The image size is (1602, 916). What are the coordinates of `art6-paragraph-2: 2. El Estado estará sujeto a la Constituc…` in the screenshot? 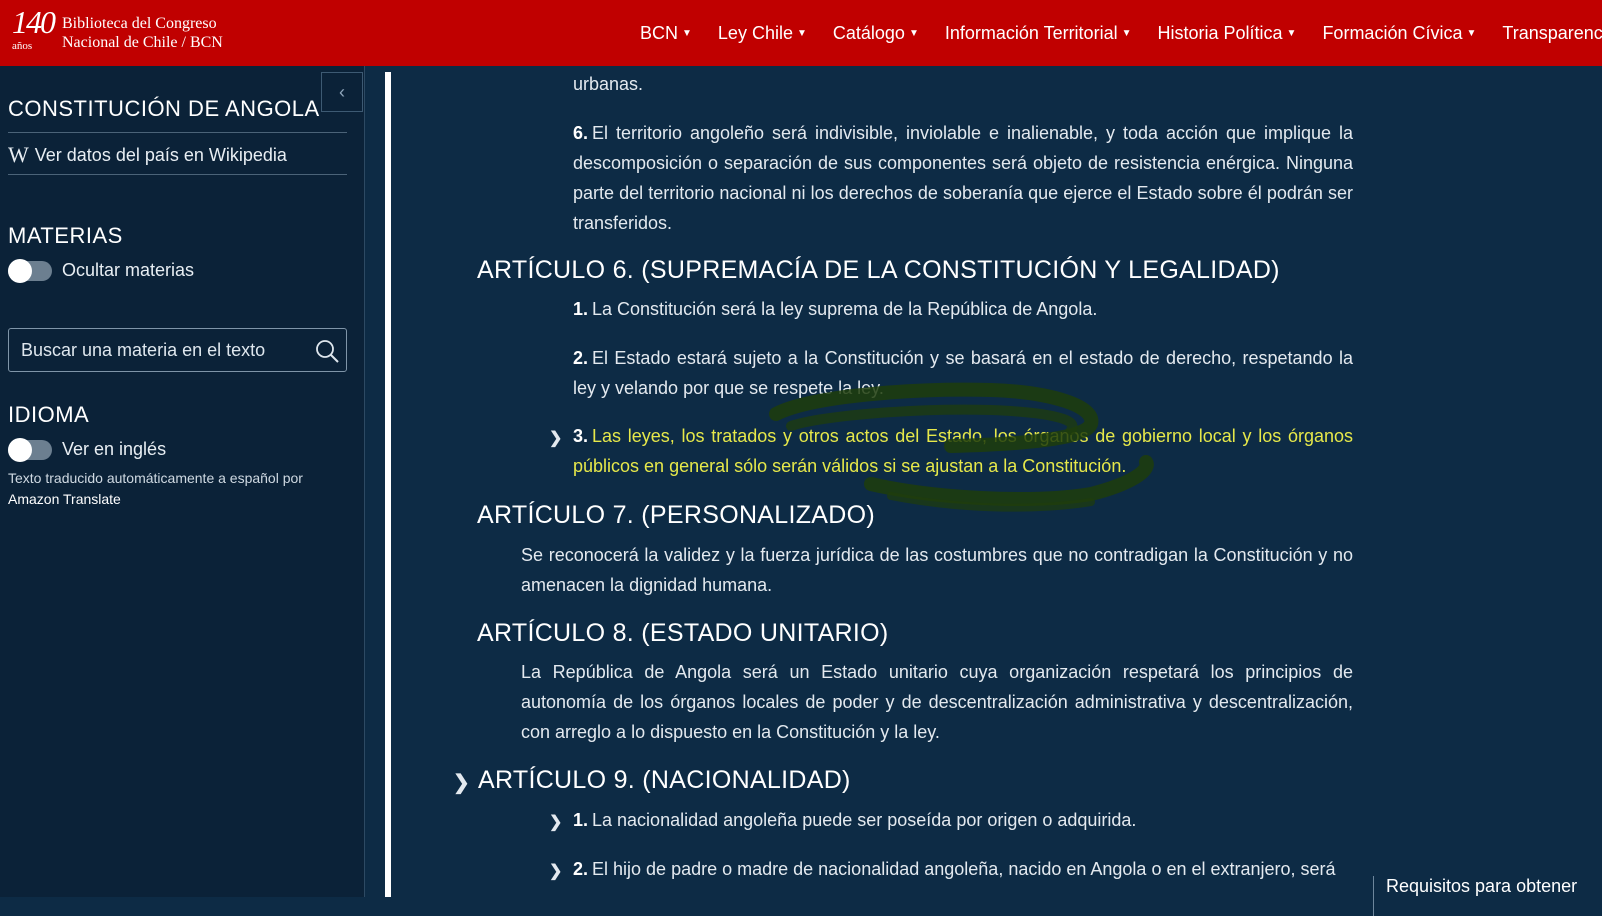 It's located at (963, 373).